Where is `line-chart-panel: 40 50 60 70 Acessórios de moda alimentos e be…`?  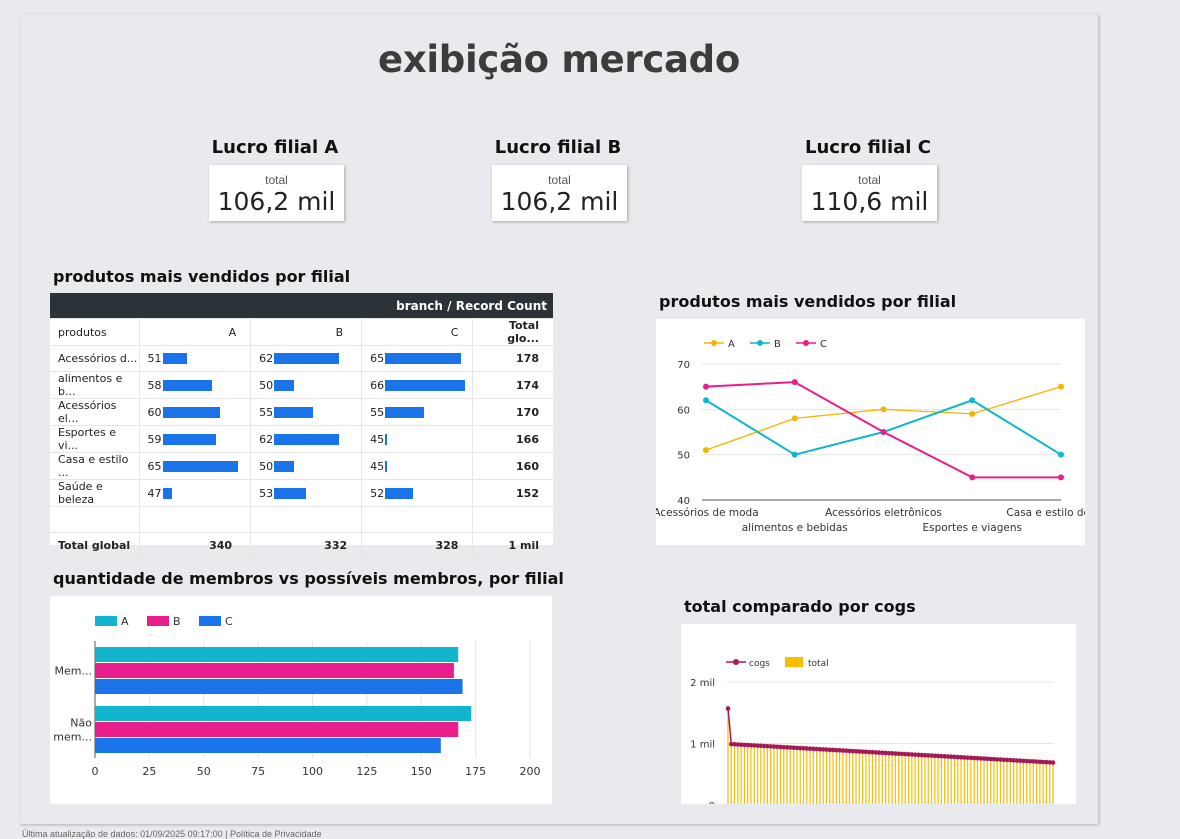 line-chart-panel: 40 50 60 70 Acessórios de moda alimentos e be… is located at coordinates (884, 432).